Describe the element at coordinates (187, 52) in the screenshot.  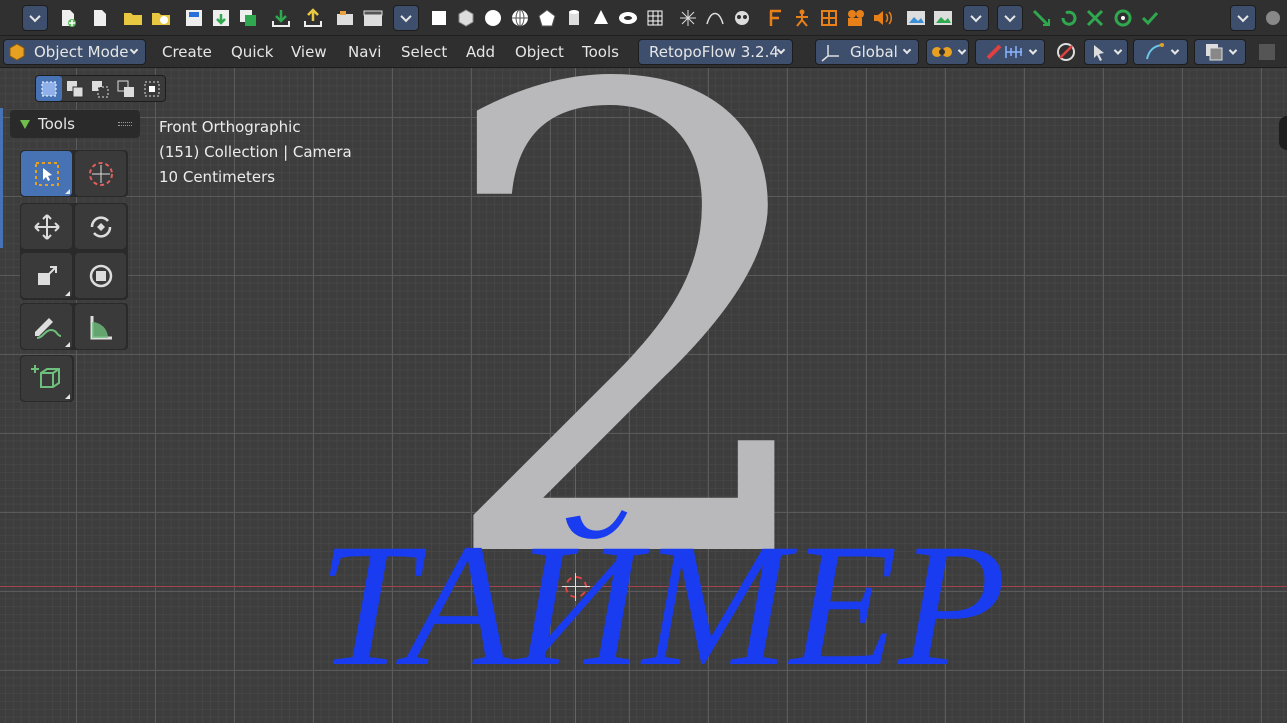
I see `menu-create: Create` at that location.